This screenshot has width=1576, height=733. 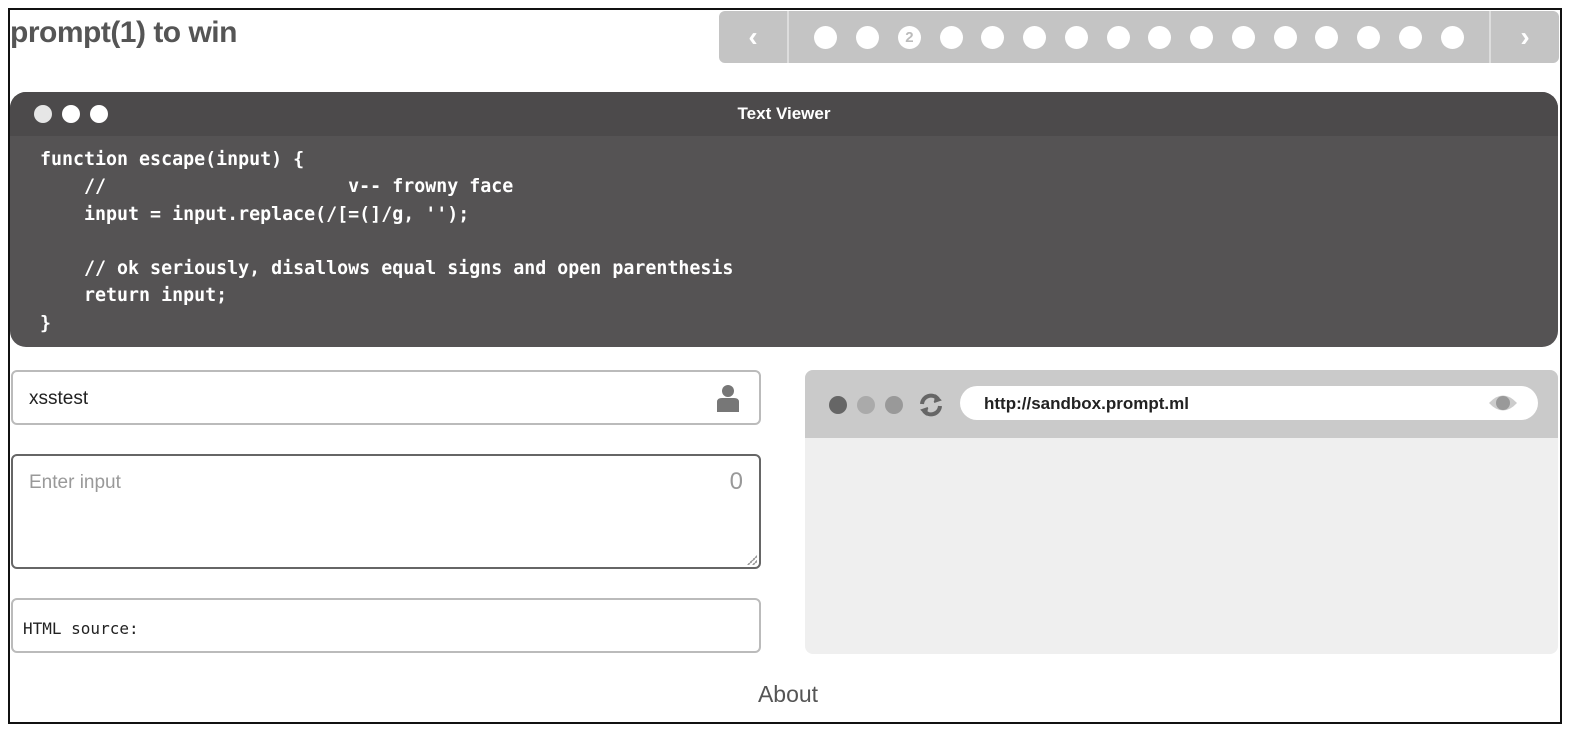 I want to click on input-textarea: Enter input 0, so click(x=386, y=511).